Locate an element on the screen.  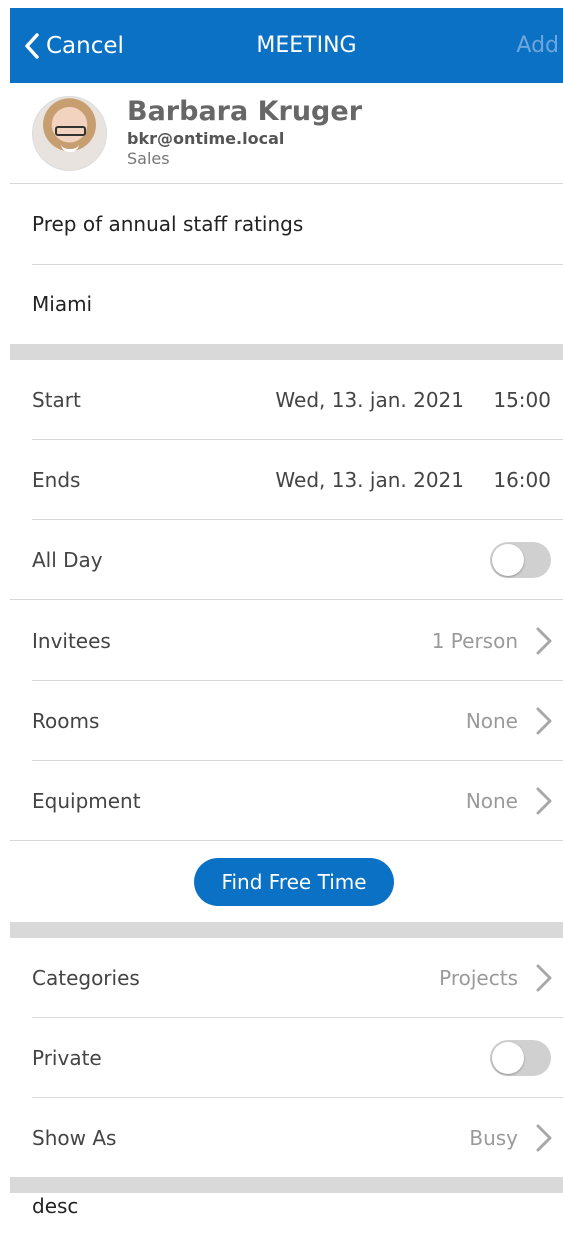
subject-field: Prep of annual staff ratings is located at coordinates (167, 224).